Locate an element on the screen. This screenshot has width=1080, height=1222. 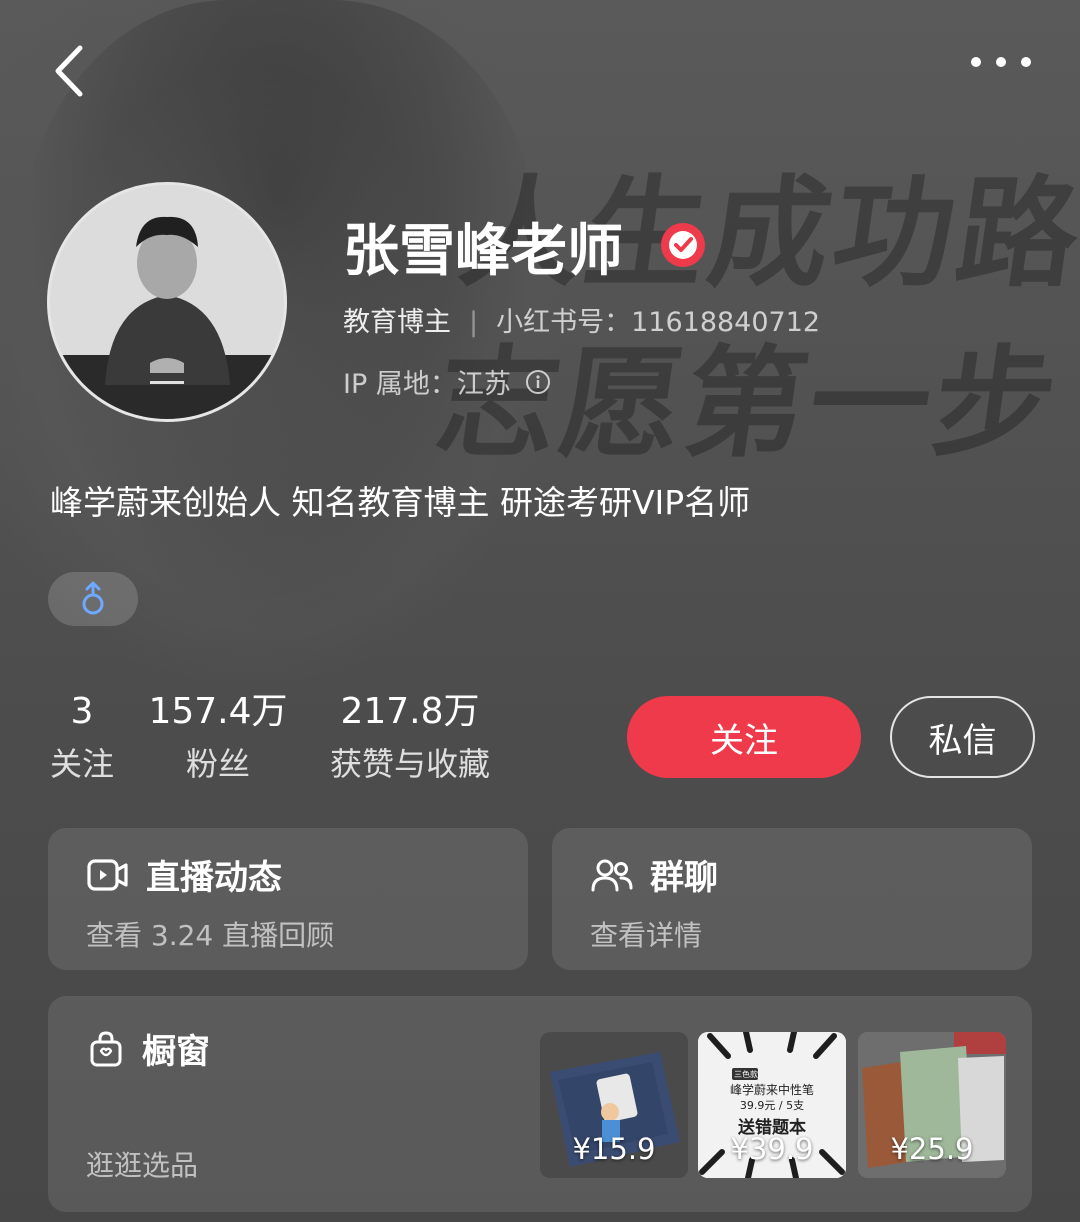
more-button is located at coordinates (1001, 62).